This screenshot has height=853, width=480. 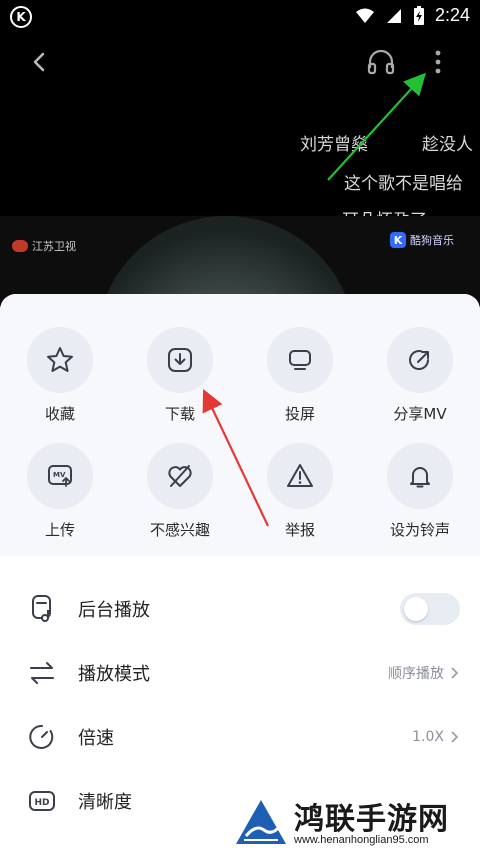 What do you see at coordinates (240, 17) in the screenshot?
I see `status-bar: K 2:24` at bounding box center [240, 17].